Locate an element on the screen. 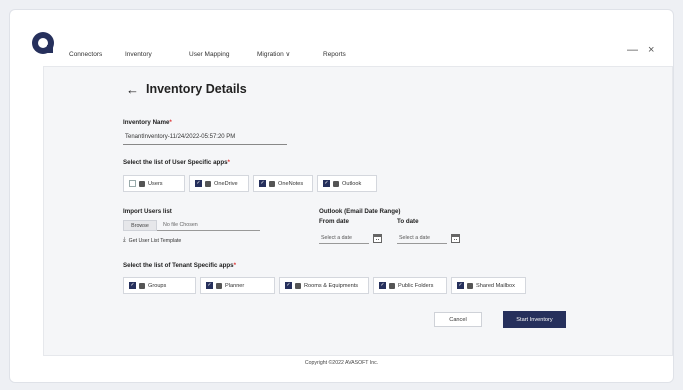  user-list-template-link: ⤓ Get User List Template is located at coordinates (152, 240).